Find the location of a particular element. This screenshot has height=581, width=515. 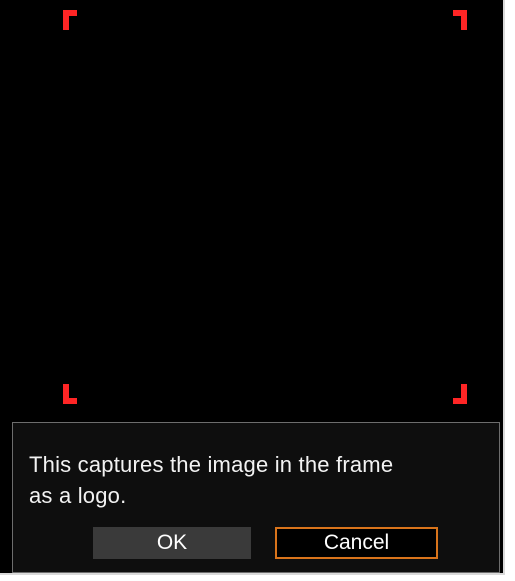

dialog-message-line-2: as a logo. is located at coordinates (78, 495).